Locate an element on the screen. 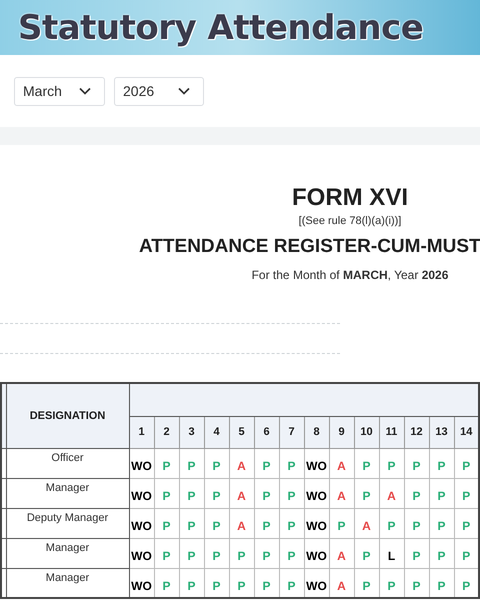 Image resolution: width=480 pixels, height=600 pixels. day-header: 2 is located at coordinates (166, 432).